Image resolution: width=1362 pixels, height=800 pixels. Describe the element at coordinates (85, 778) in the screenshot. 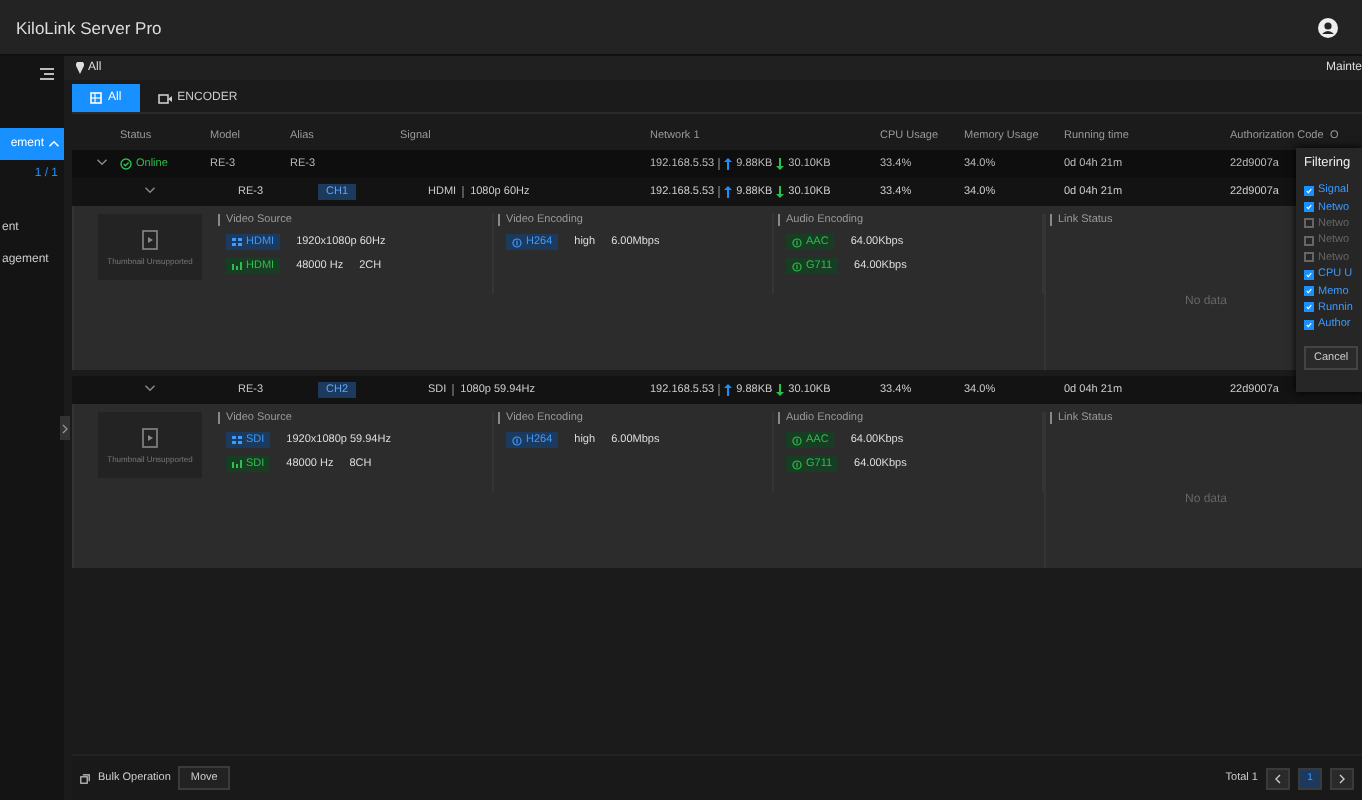

I see `copy-icon` at that location.